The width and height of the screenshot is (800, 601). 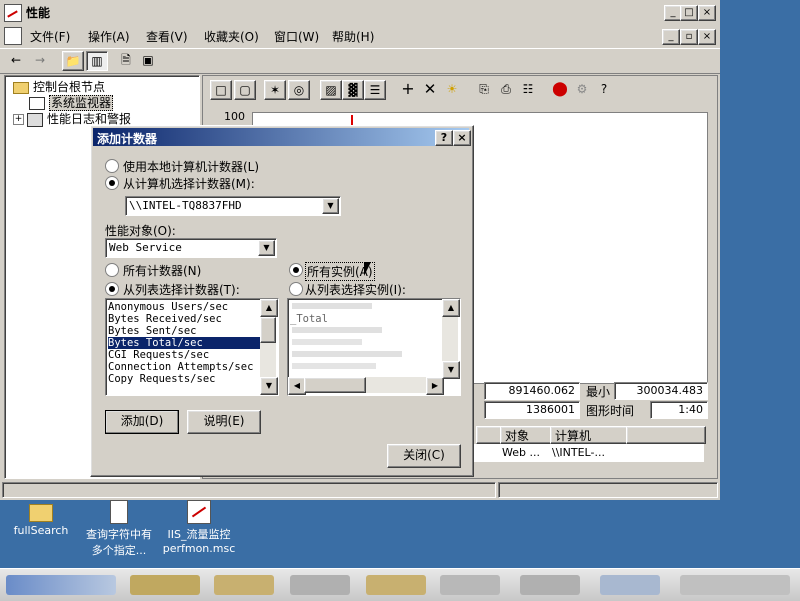 I want to click on properties-icon: ☷, so click(x=528, y=89).